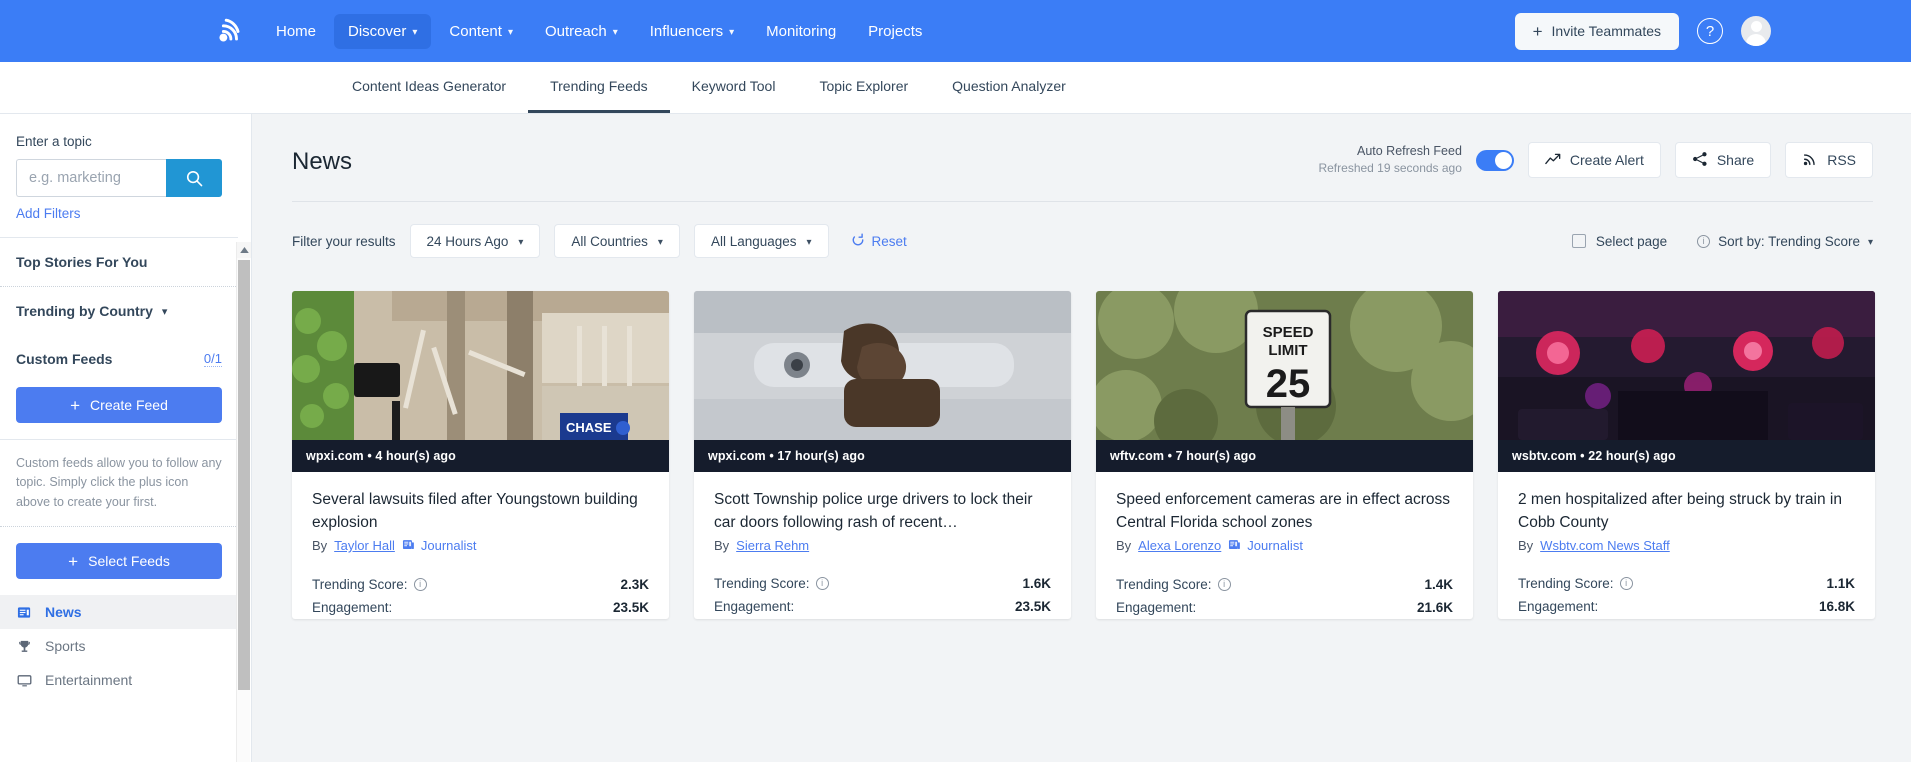 The width and height of the screenshot is (1911, 762). I want to click on nav-item-discover: Discover ▾, so click(383, 31).